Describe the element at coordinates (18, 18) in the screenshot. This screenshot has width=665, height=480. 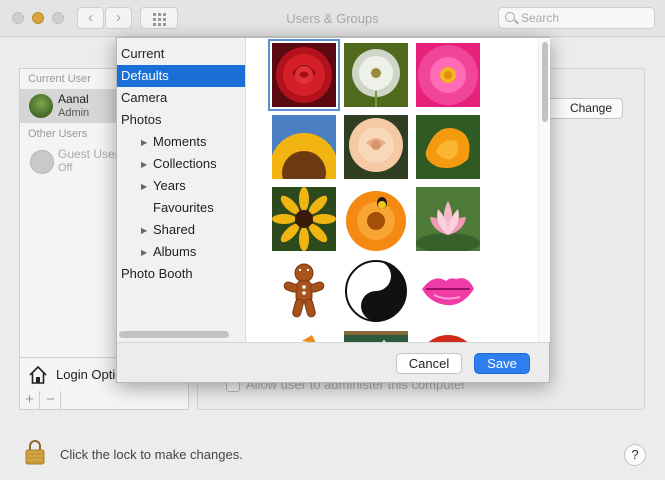
I see `close-window-button` at that location.